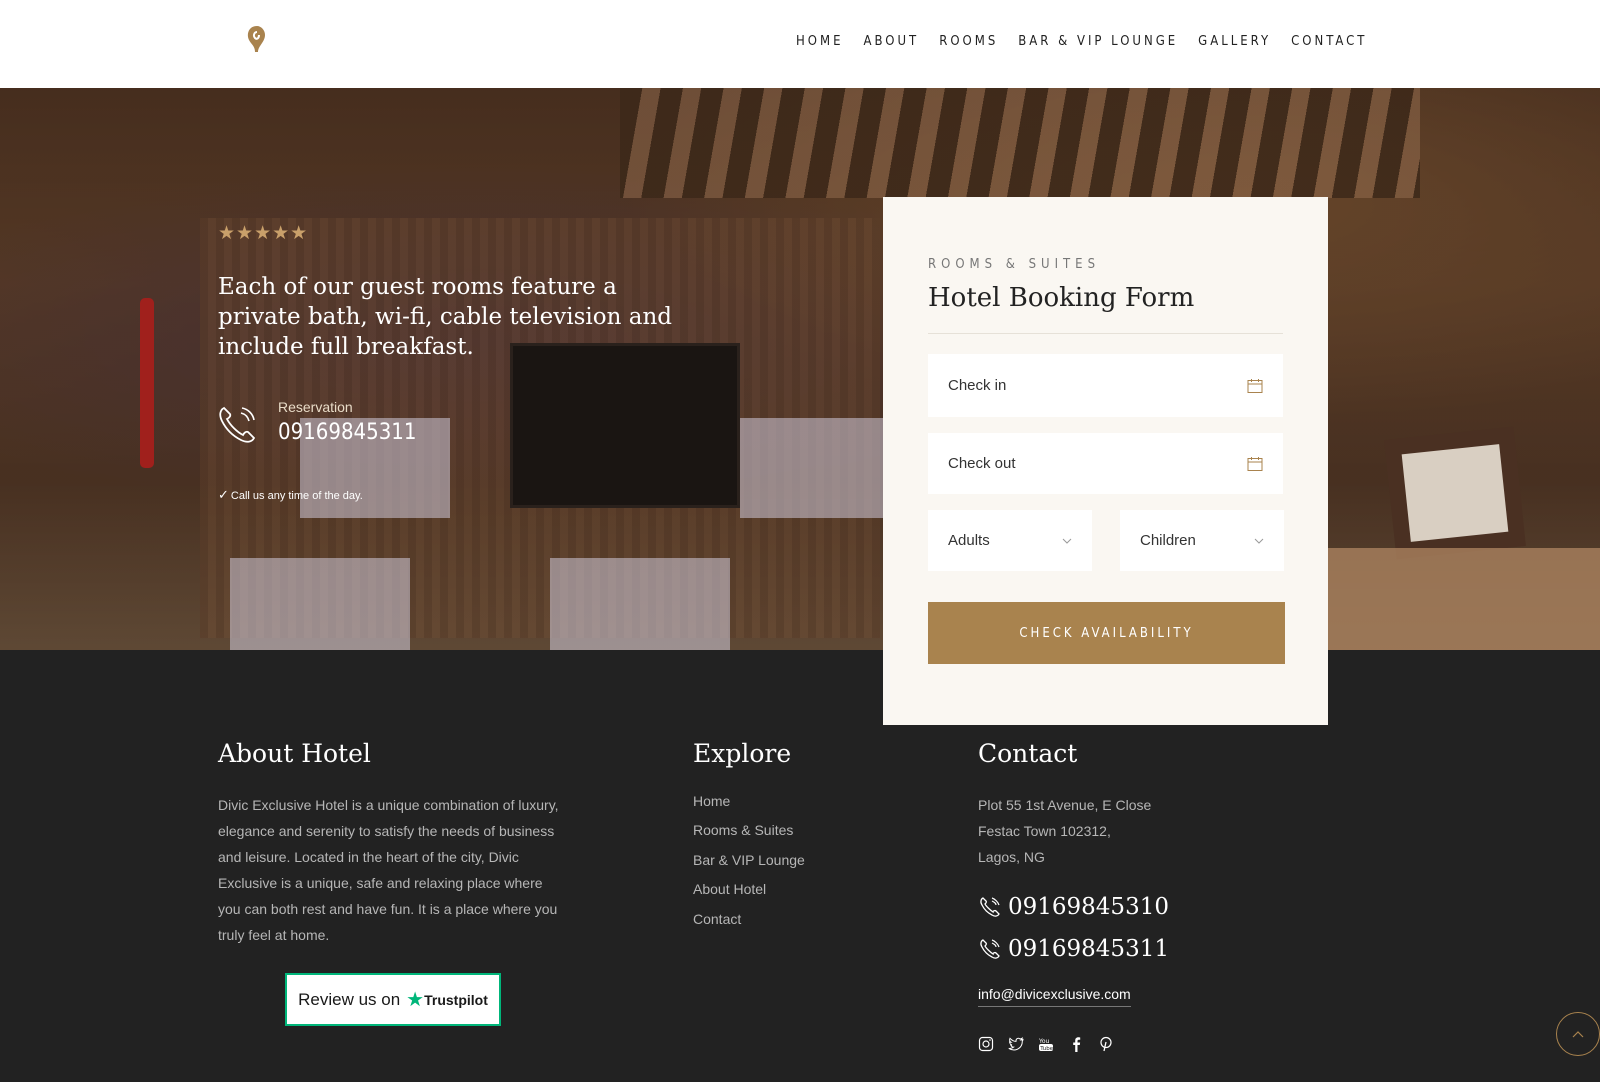  What do you see at coordinates (1234, 41) in the screenshot?
I see `nav-gallery: GALLERY` at bounding box center [1234, 41].